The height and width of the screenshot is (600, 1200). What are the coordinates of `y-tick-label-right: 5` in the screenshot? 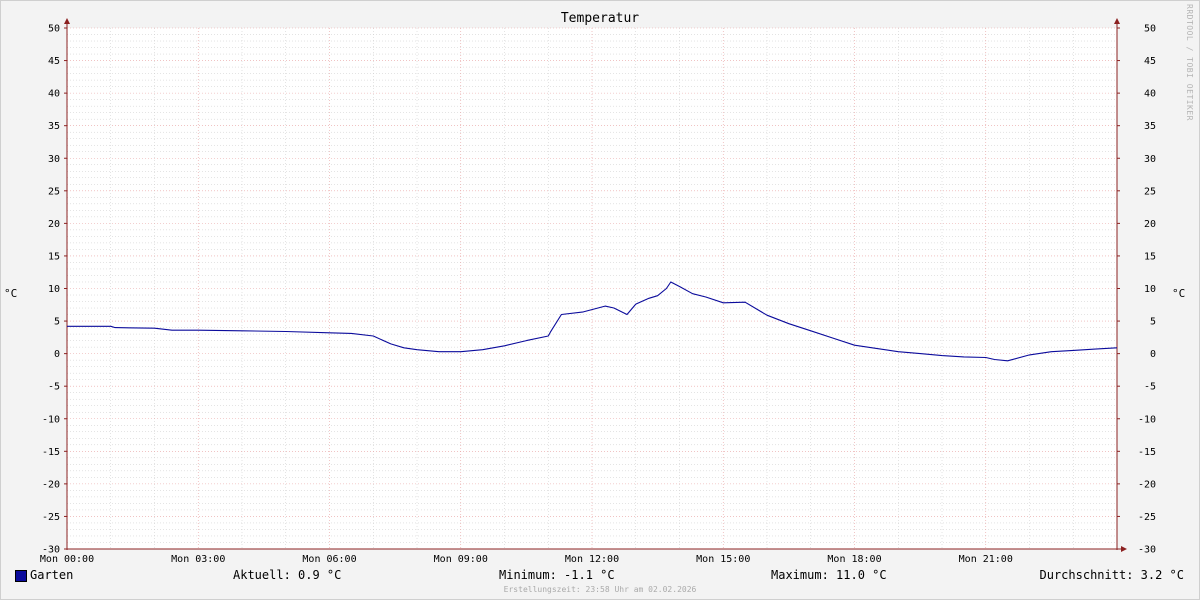 It's located at (1153, 322).